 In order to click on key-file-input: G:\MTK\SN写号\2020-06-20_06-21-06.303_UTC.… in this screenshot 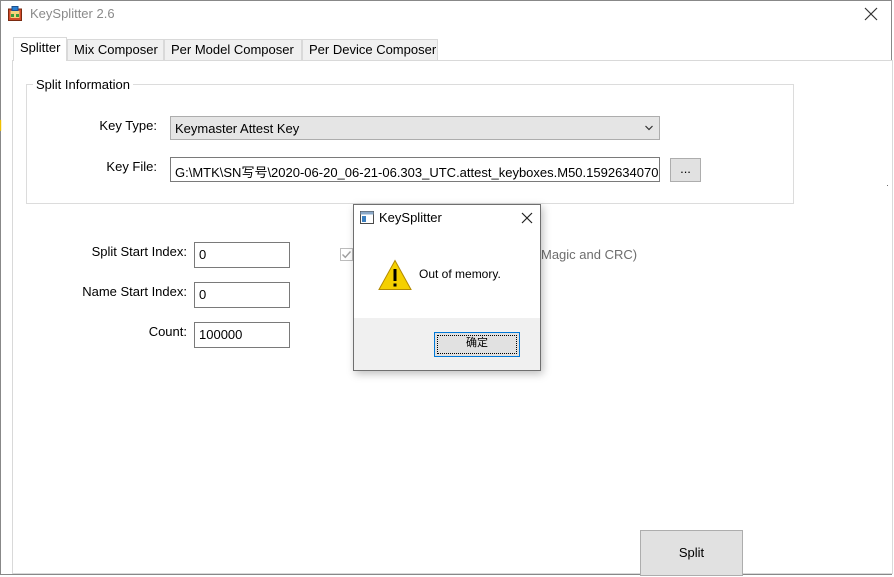, I will do `click(415, 169)`.